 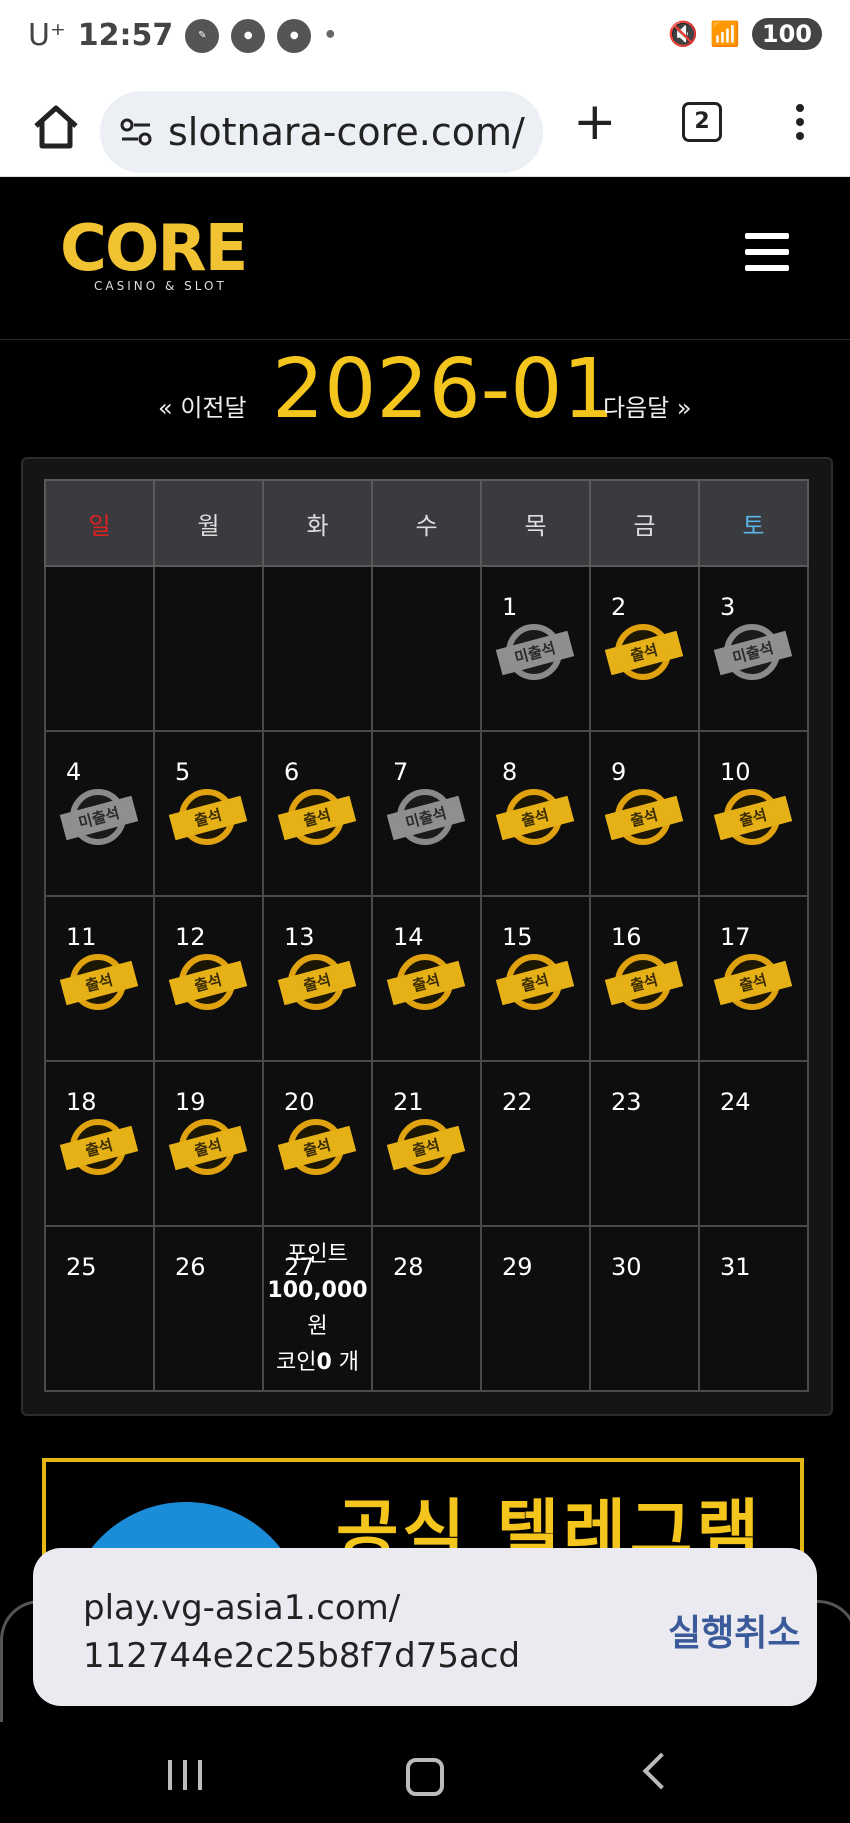 I want to click on calendar-day-cell: 27 포인트 100,000 원 코인0 개, so click(x=317, y=1308).